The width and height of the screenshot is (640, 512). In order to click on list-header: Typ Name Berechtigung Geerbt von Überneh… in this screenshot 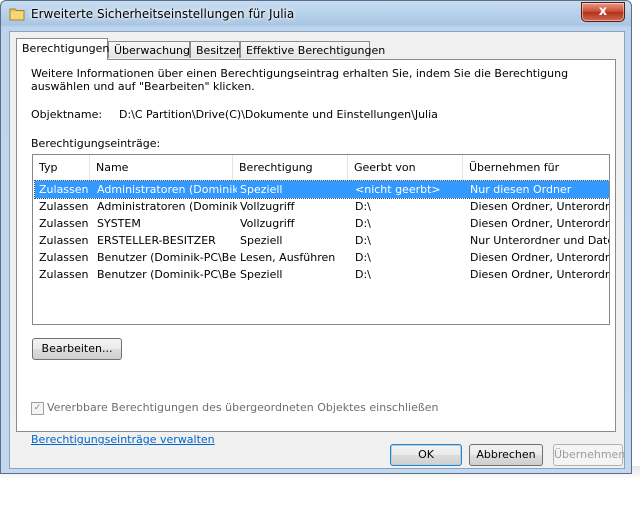, I will do `click(321, 168)`.